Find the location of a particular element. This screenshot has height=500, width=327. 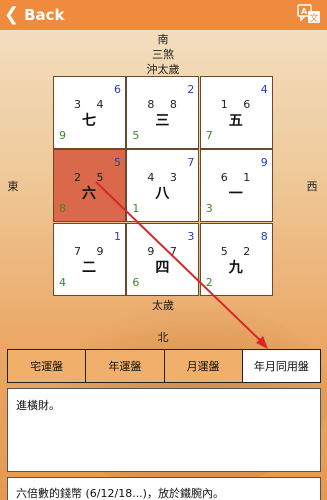

palace-cell: 2 55六8 is located at coordinates (89, 186).